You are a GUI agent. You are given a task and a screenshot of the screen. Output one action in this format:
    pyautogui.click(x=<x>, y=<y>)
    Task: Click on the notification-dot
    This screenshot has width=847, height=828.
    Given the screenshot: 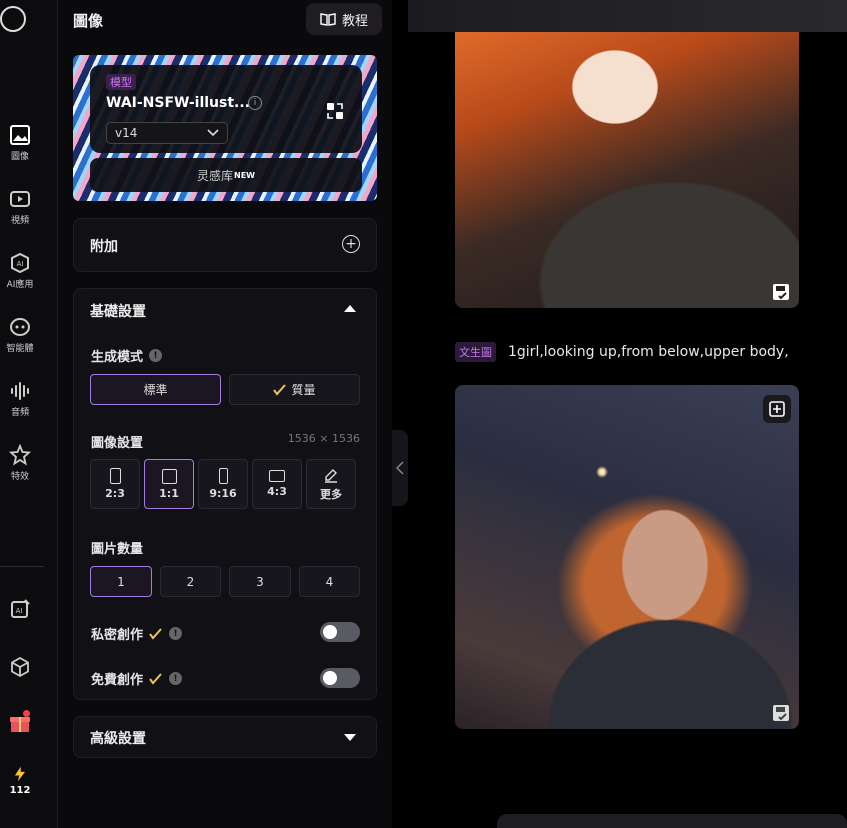 What is the action you would take?
    pyautogui.click(x=26, y=713)
    